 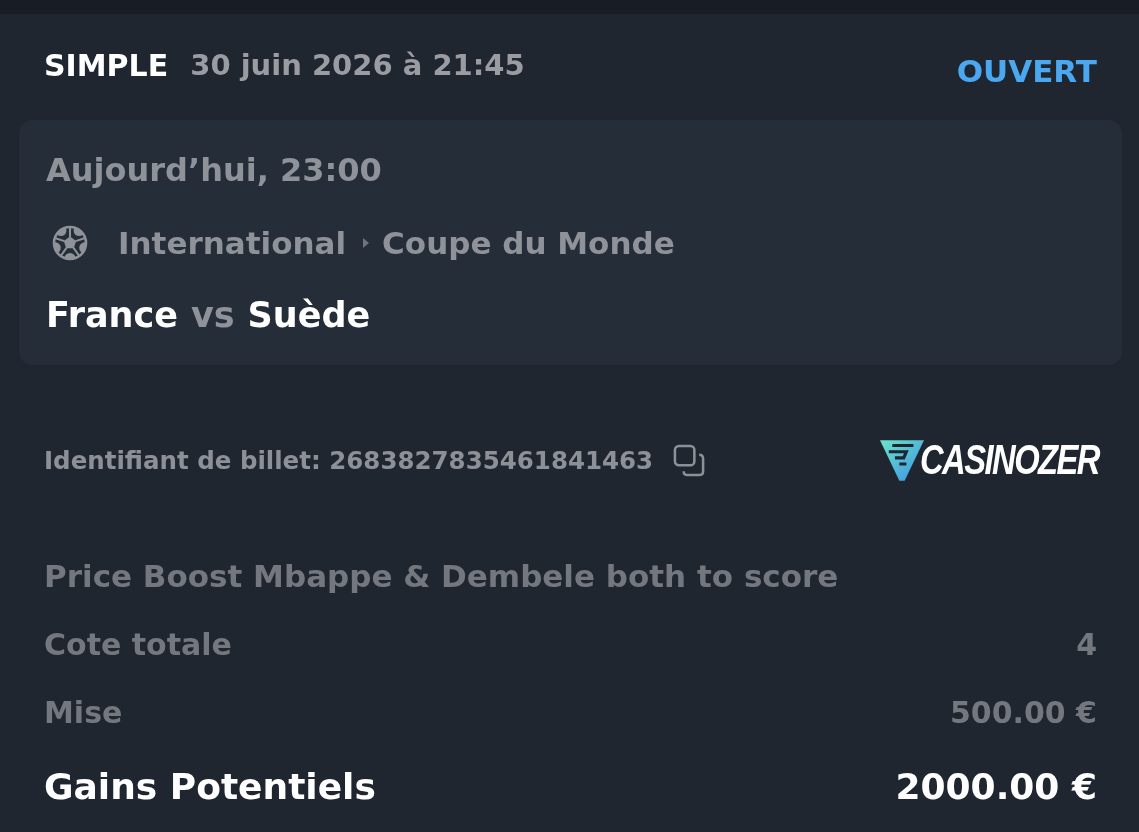 I want to click on summary-label: Gains Potentiels, so click(x=210, y=786).